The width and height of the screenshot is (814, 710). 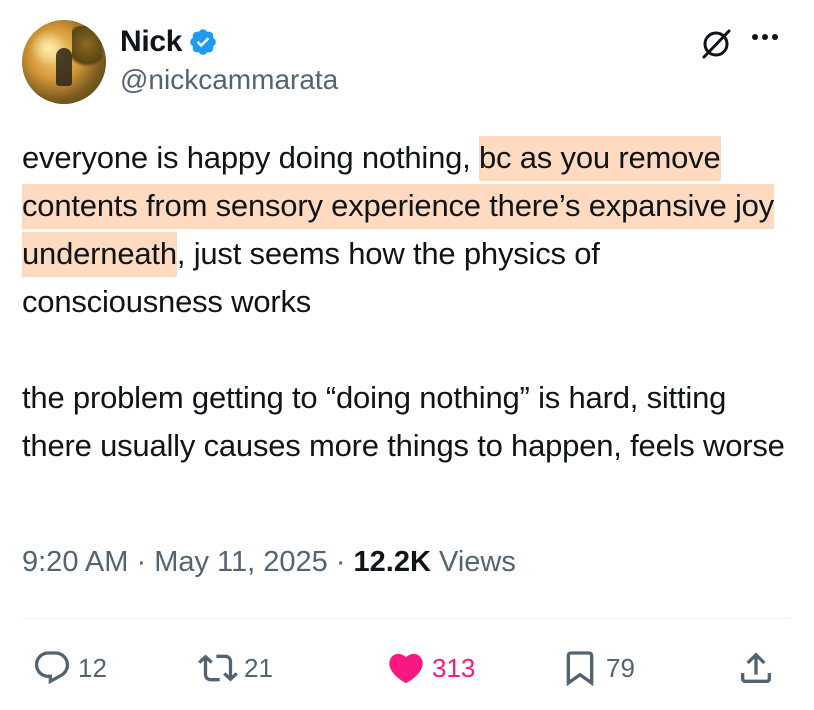 What do you see at coordinates (151, 42) in the screenshot?
I see `author-display-name: Nick` at bounding box center [151, 42].